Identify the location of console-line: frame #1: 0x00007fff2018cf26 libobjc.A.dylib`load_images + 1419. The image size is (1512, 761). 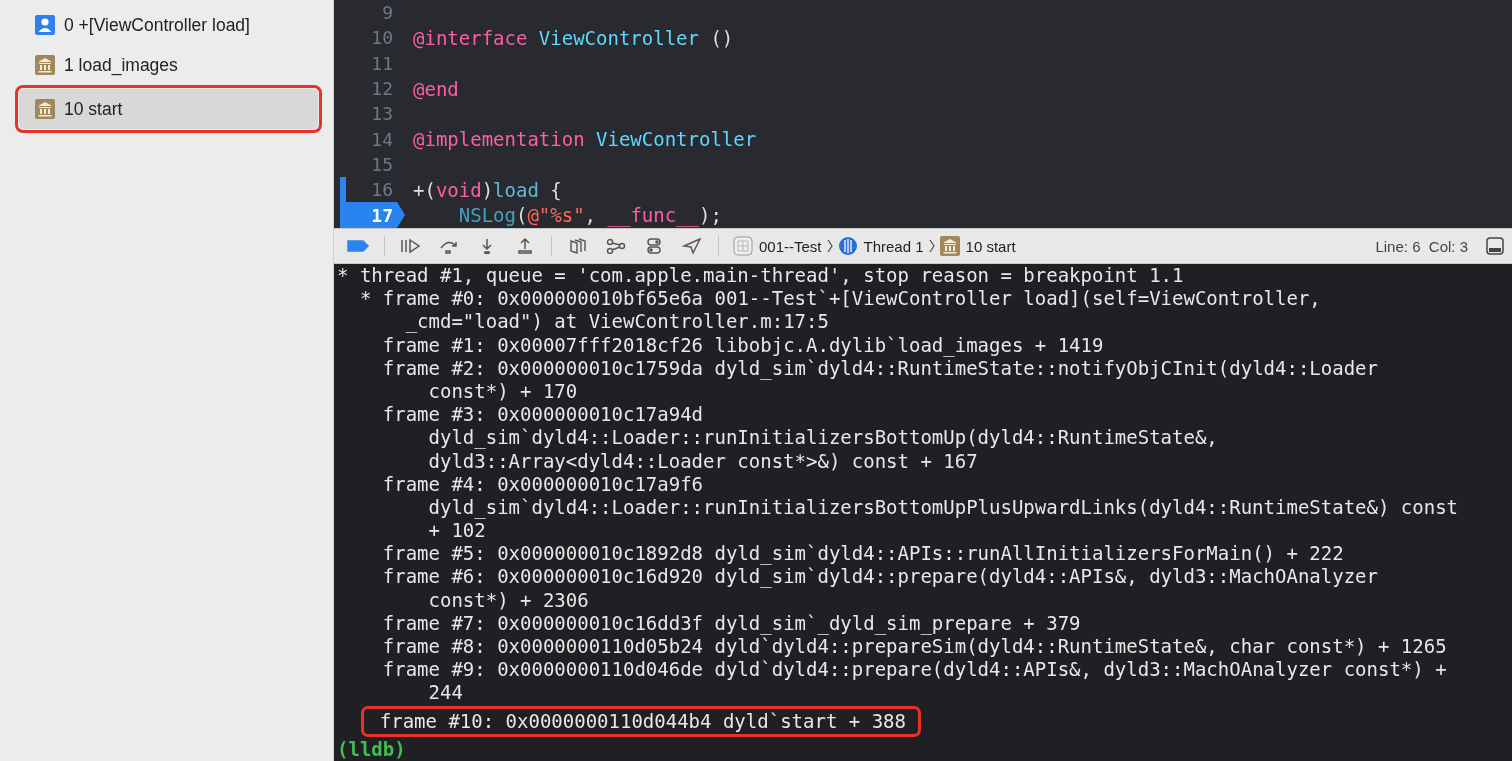
(743, 345).